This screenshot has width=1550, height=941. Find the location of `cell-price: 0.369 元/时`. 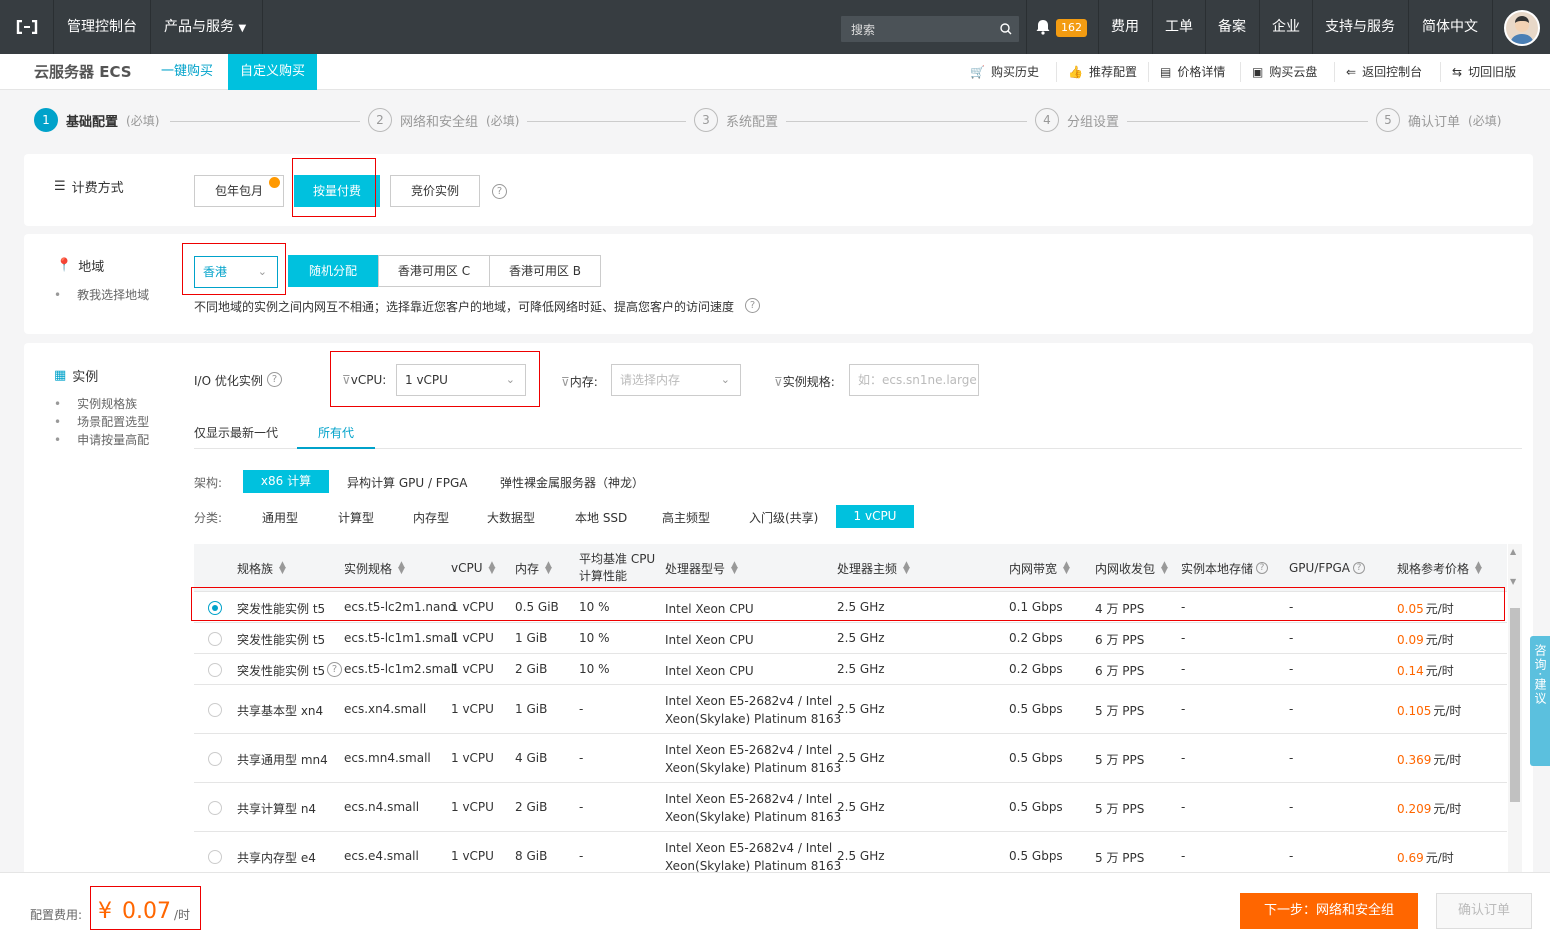

cell-price: 0.369 元/时 is located at coordinates (1429, 759).